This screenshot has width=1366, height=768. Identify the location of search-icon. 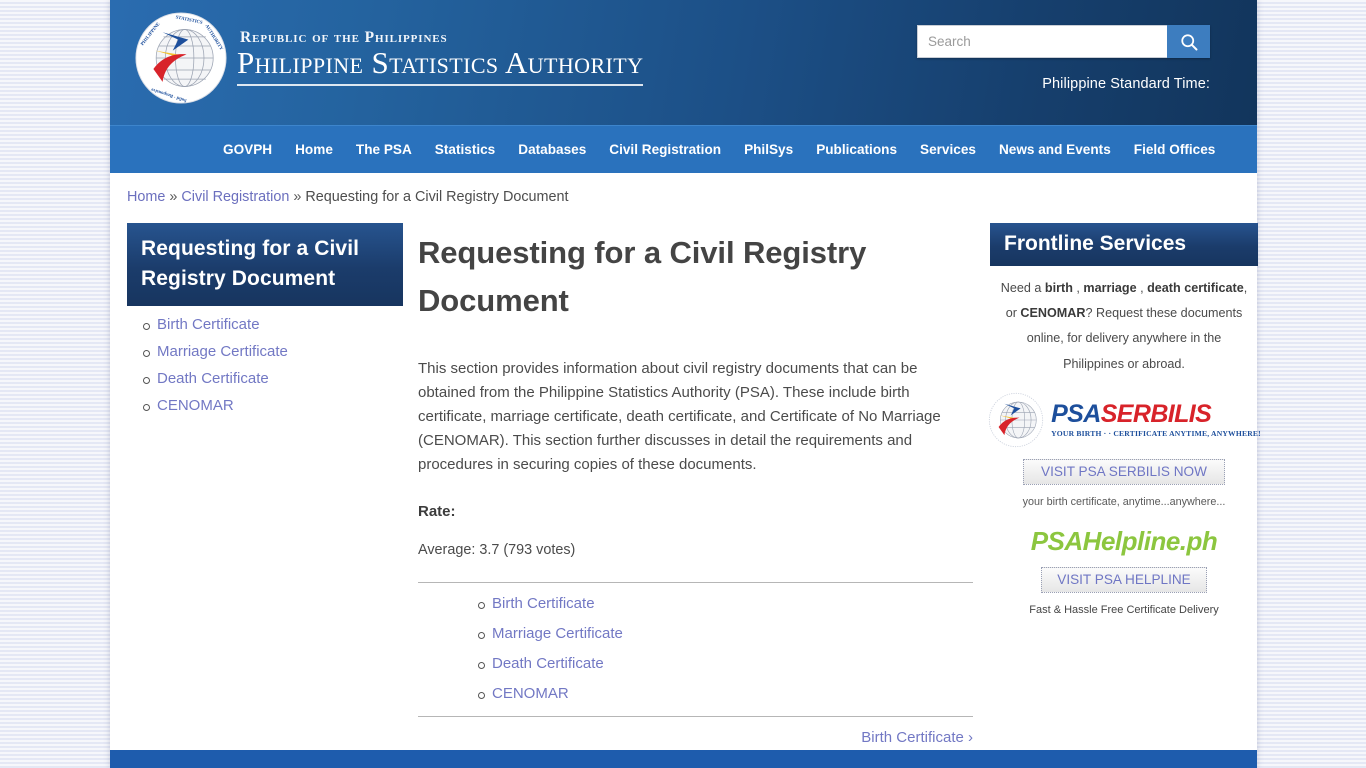
(1188, 41).